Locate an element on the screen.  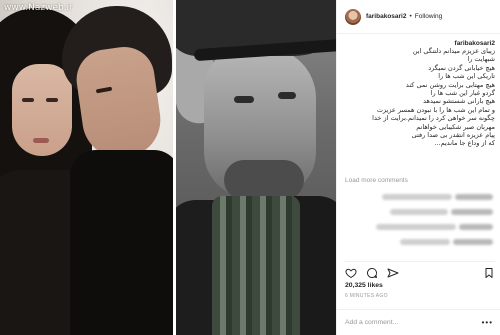
caption-line: ...که از وداع جا ماندیم is located at coordinates (464, 143).